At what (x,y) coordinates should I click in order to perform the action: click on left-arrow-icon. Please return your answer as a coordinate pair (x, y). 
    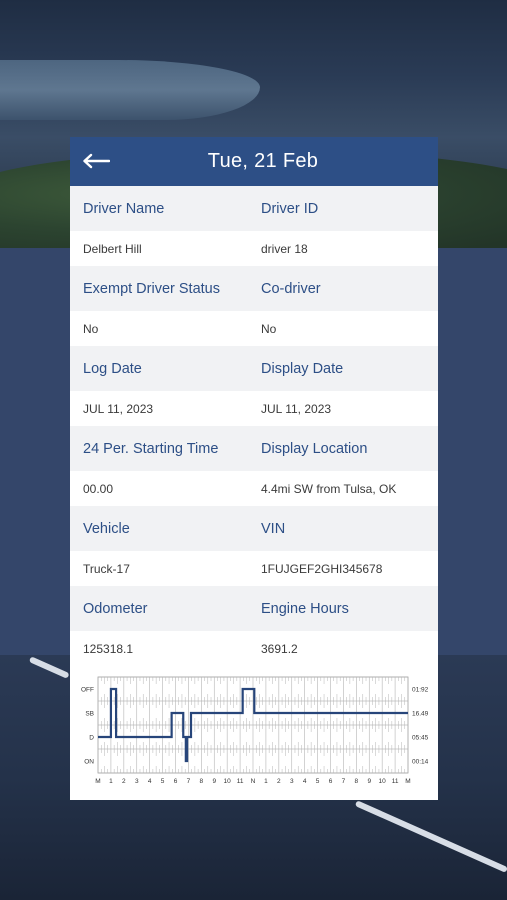
    Looking at the image, I should click on (96, 161).